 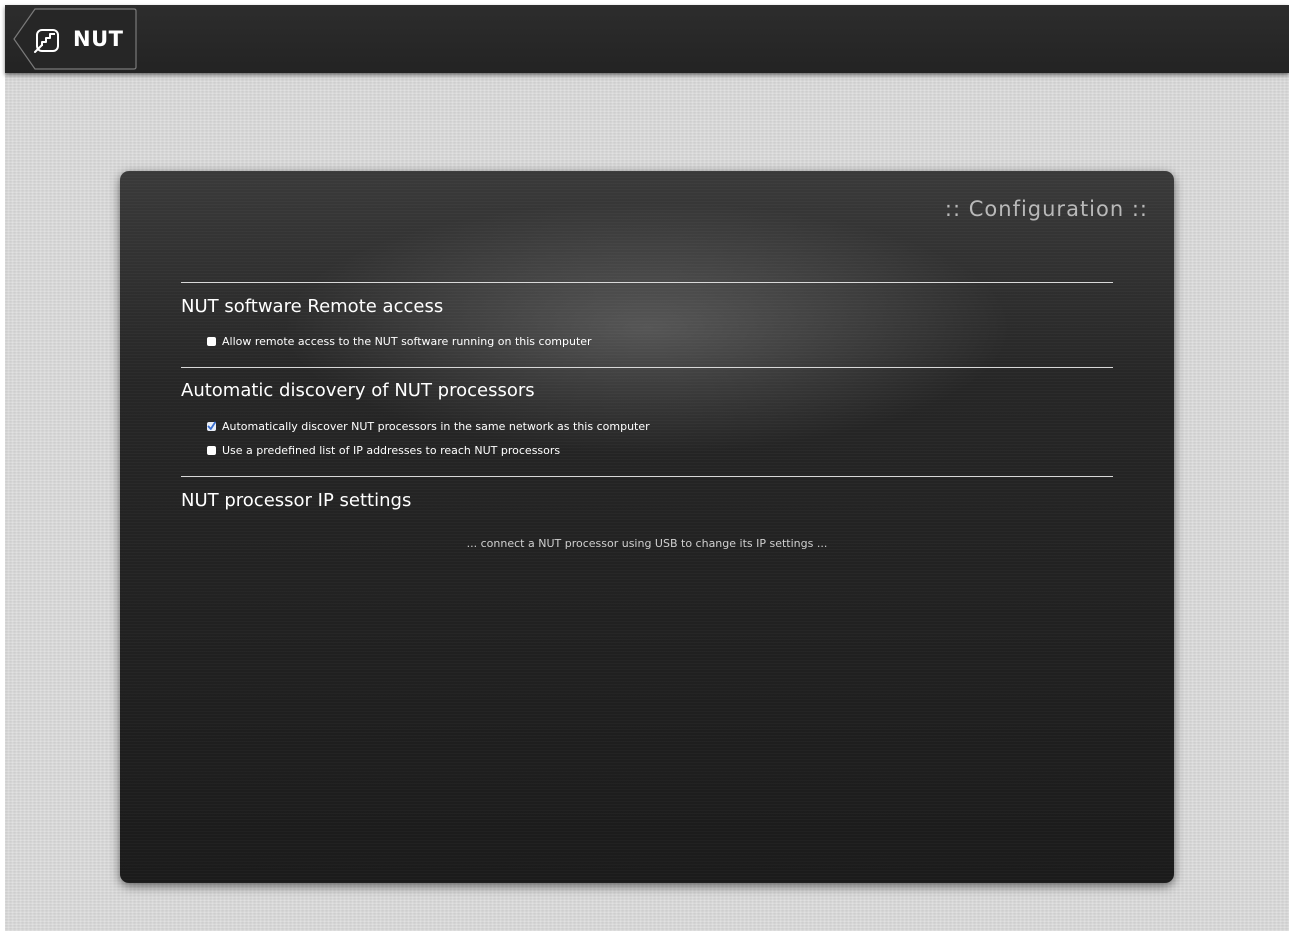 I want to click on checkmark-icon, so click(x=211, y=425).